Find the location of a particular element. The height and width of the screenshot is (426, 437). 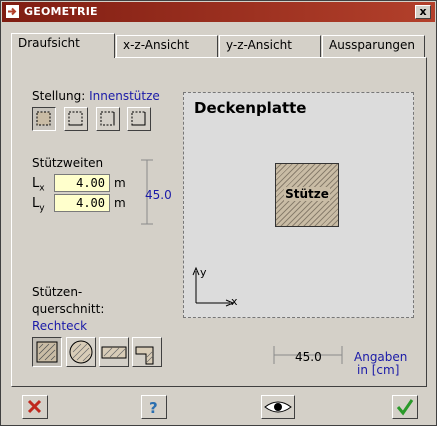

check-icon is located at coordinates (405, 407).